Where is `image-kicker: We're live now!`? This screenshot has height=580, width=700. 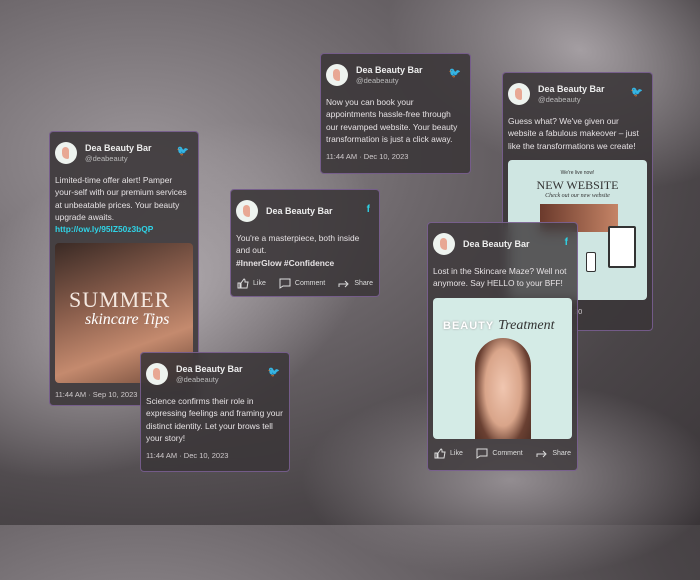
image-kicker: We're live now! is located at coordinates (577, 172).